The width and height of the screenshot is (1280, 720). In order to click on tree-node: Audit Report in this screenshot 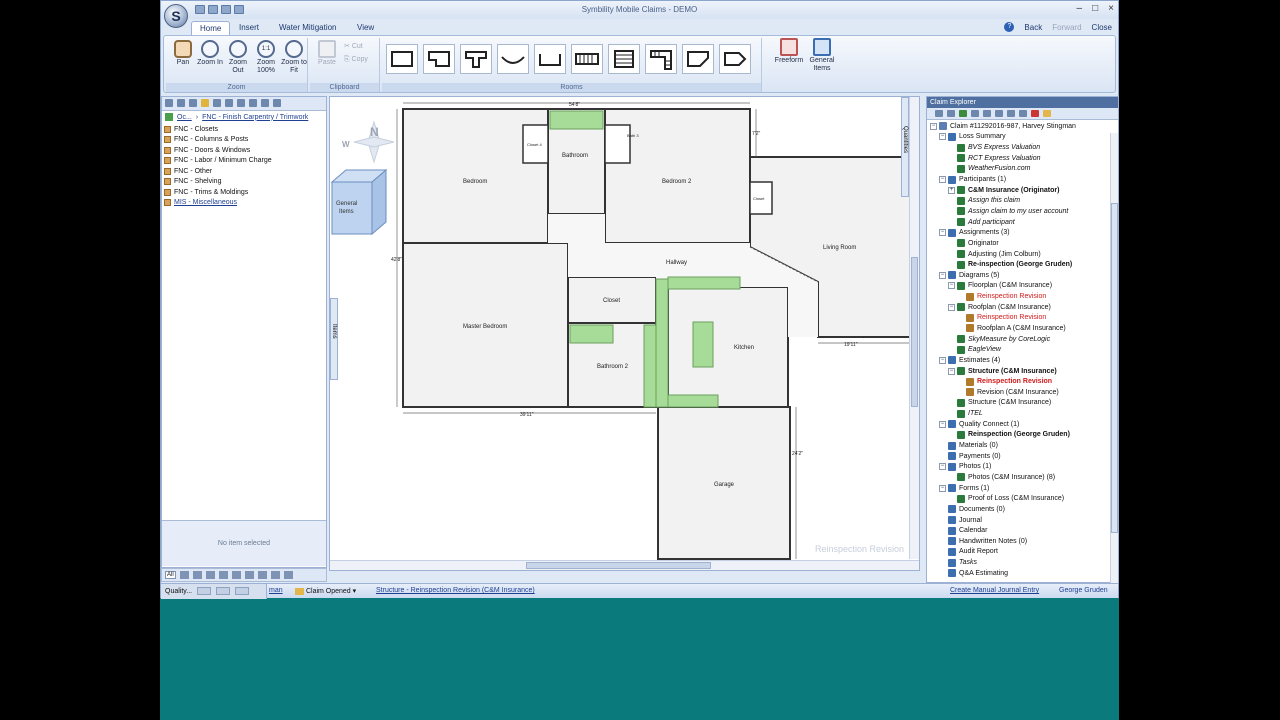, I will do `click(1024, 552)`.